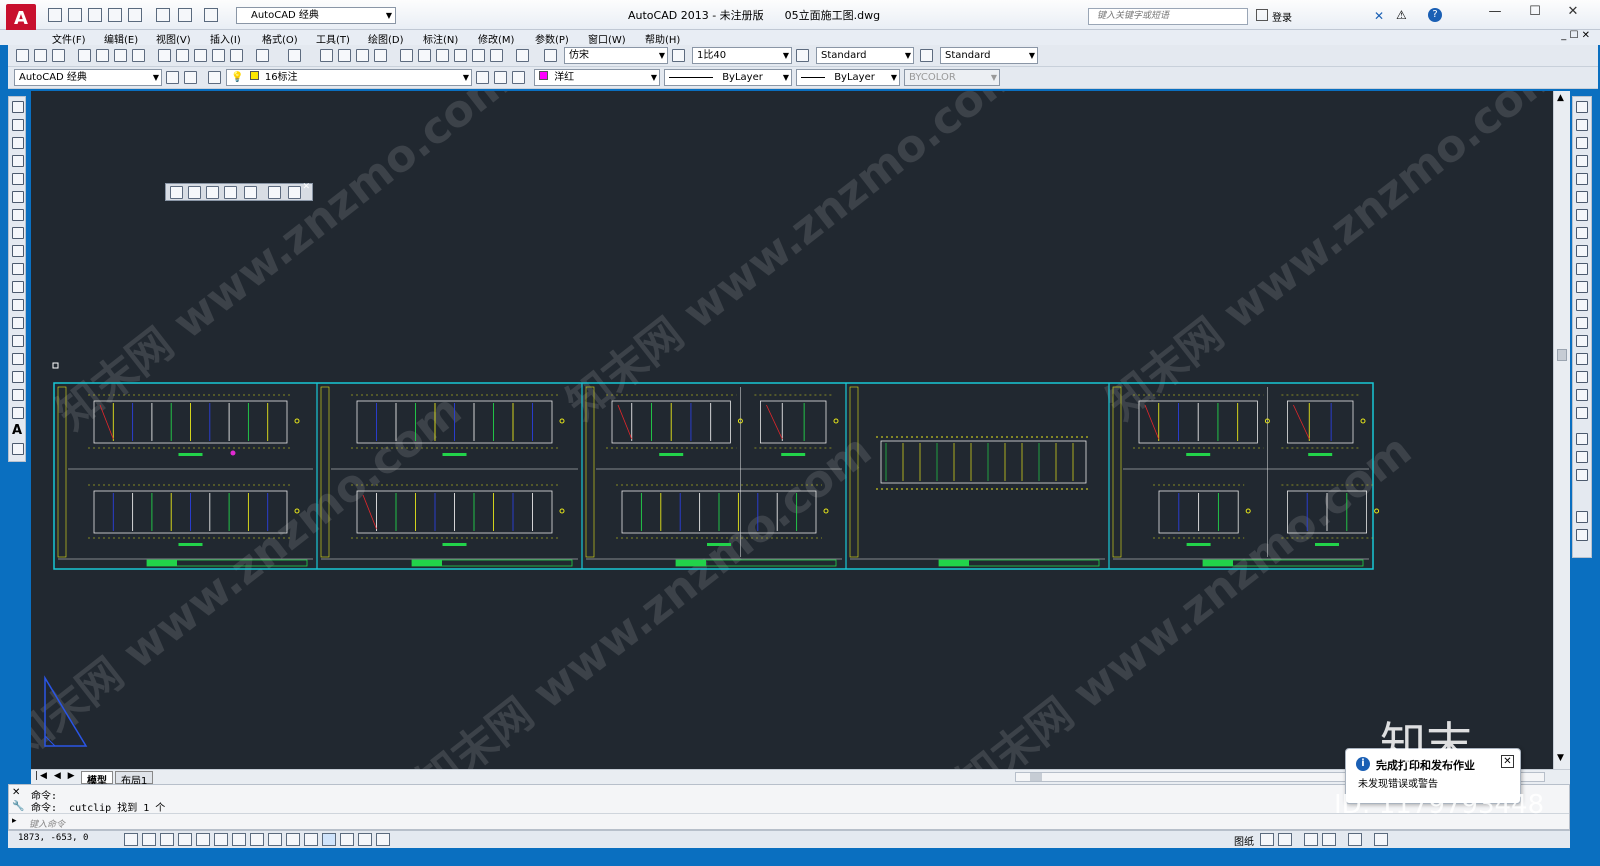 This screenshot has width=1600, height=866. Describe the element at coordinates (616, 55) in the screenshot. I see `text-style-select: 仿宋 ▼` at that location.